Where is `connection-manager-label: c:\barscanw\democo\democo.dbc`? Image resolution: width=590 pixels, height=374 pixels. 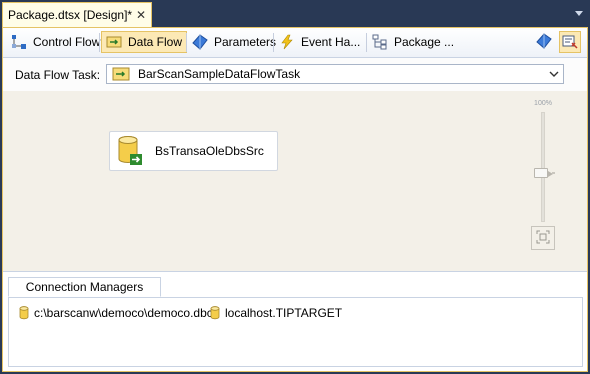
connection-manager-label: c:\barscanw\democo\democo.dbc is located at coordinates (123, 313).